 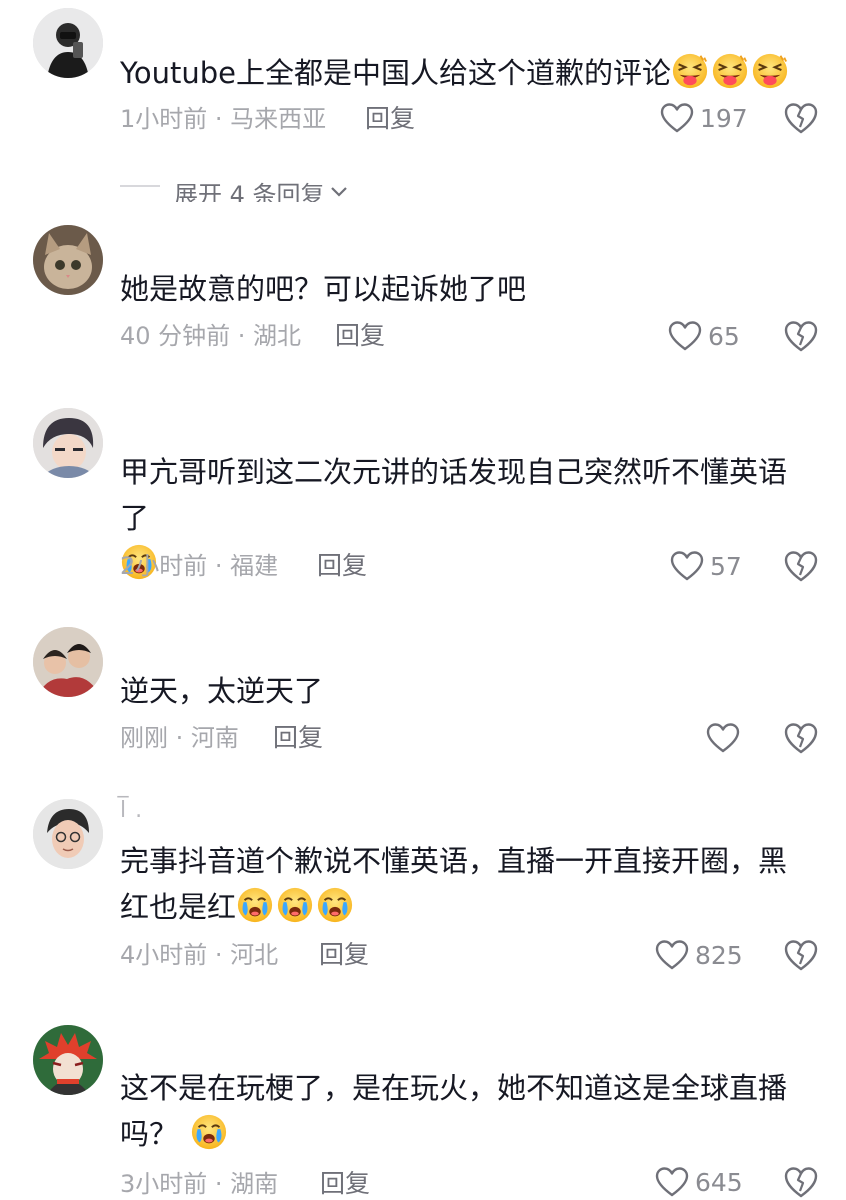 What do you see at coordinates (454, 884) in the screenshot?
I see `comment-body: 完事抖音道个歉说不懂英语，直播一开直接开圈，黑红也是红` at bounding box center [454, 884].